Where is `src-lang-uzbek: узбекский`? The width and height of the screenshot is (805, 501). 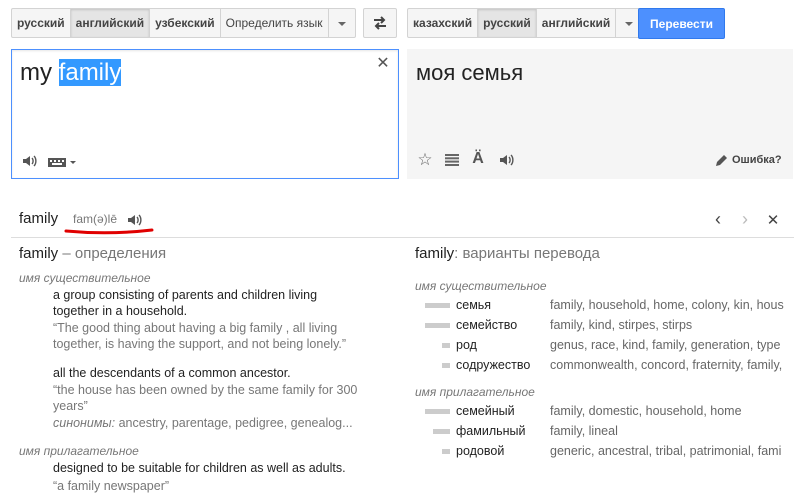 src-lang-uzbek: узбекский is located at coordinates (185, 23).